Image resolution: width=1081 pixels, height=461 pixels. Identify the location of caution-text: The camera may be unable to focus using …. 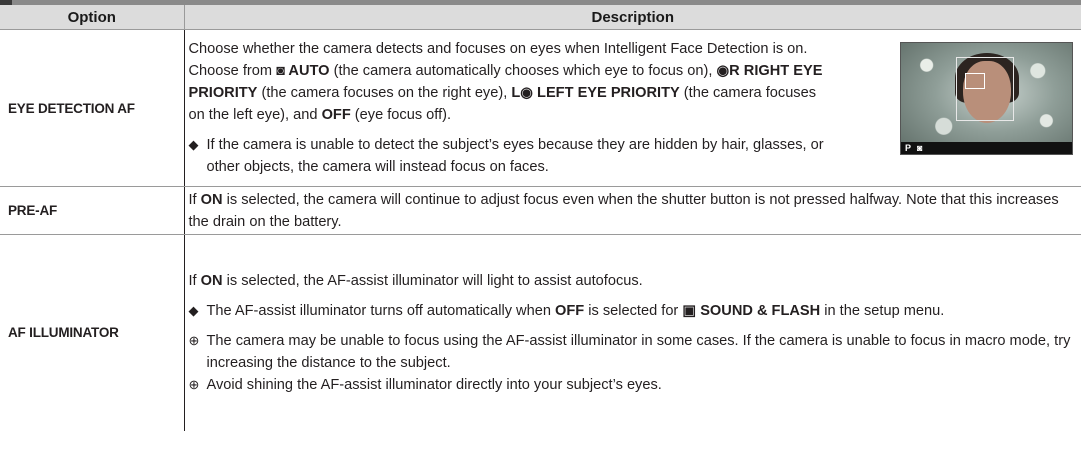
(638, 351).